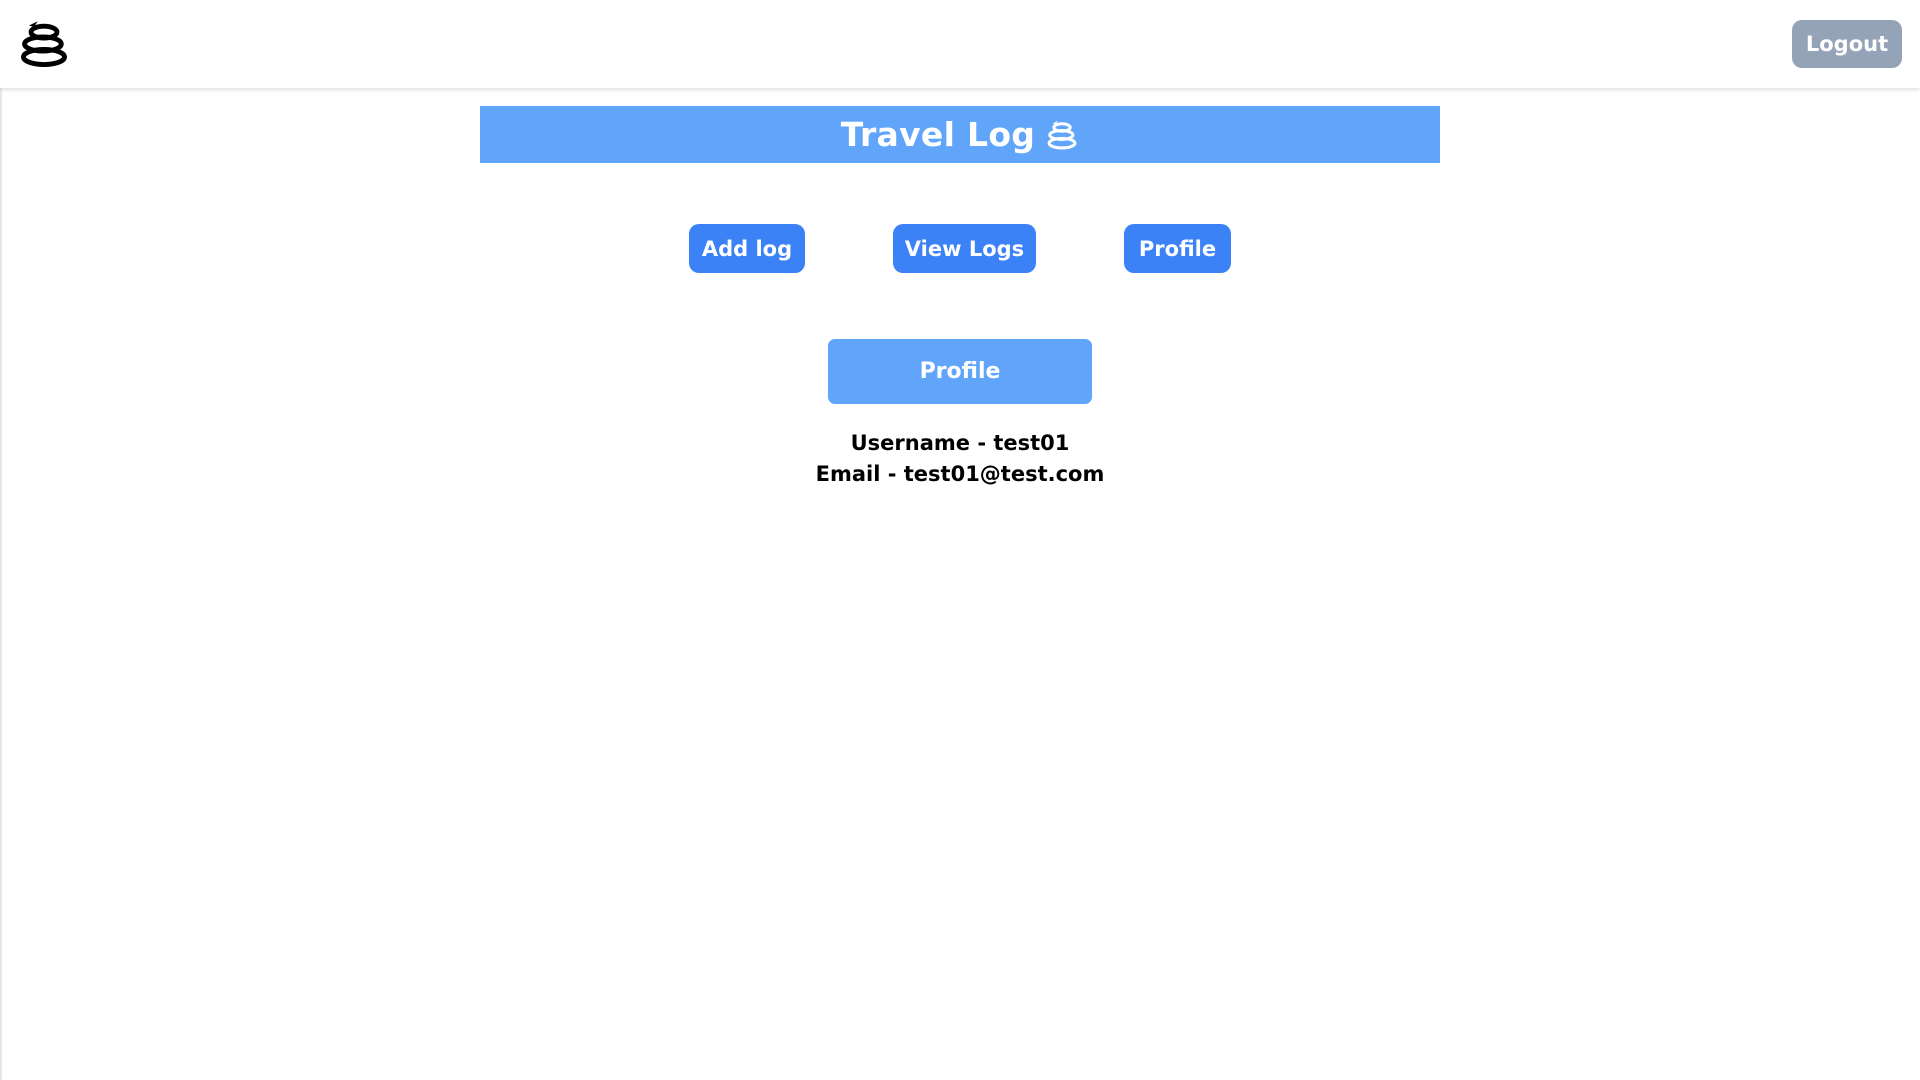 Image resolution: width=1920 pixels, height=1080 pixels. I want to click on profile-button: Profile, so click(1177, 248).